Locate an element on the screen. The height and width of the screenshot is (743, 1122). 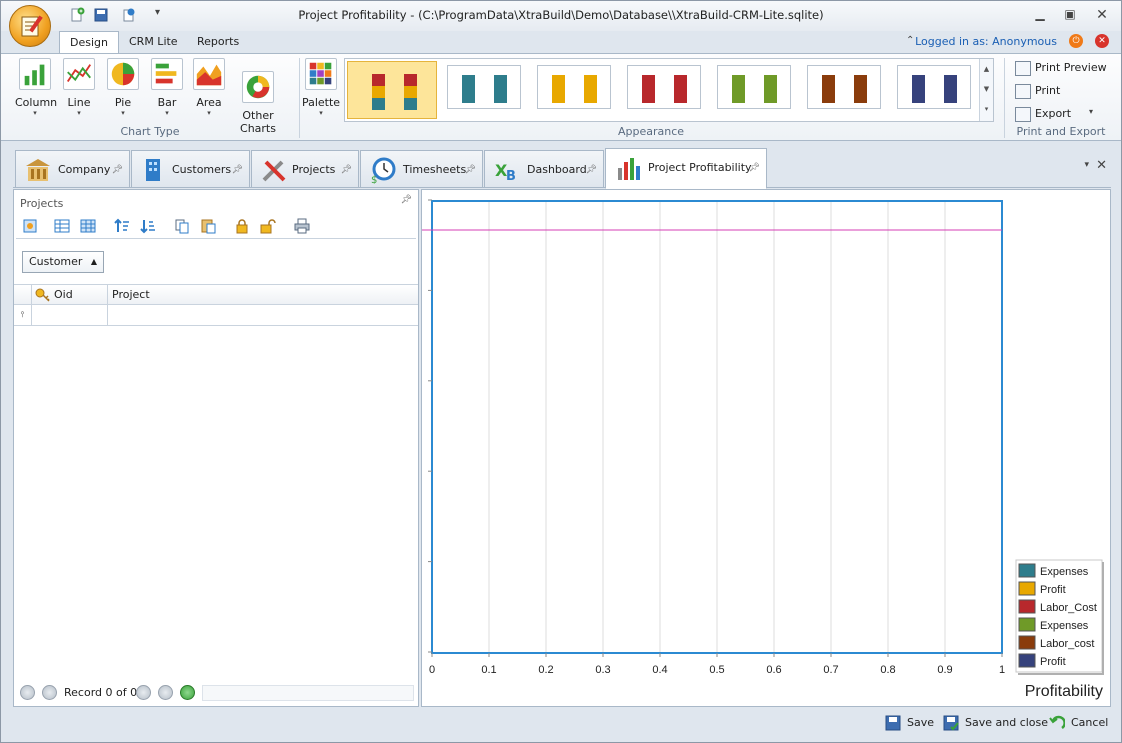
pie-chart-button: Pie ▾ is located at coordinates (123, 87).